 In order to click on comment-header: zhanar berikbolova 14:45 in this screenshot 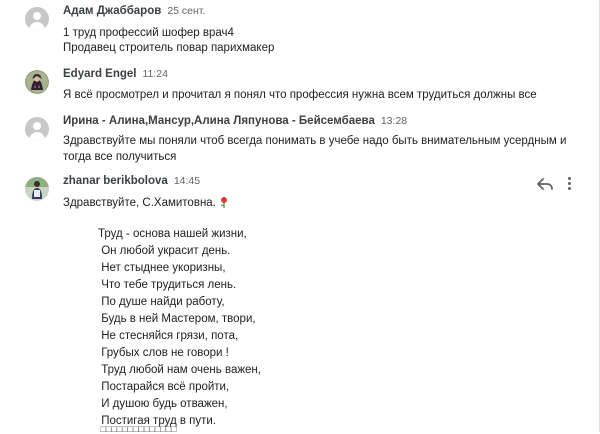, I will do `click(131, 181)`.